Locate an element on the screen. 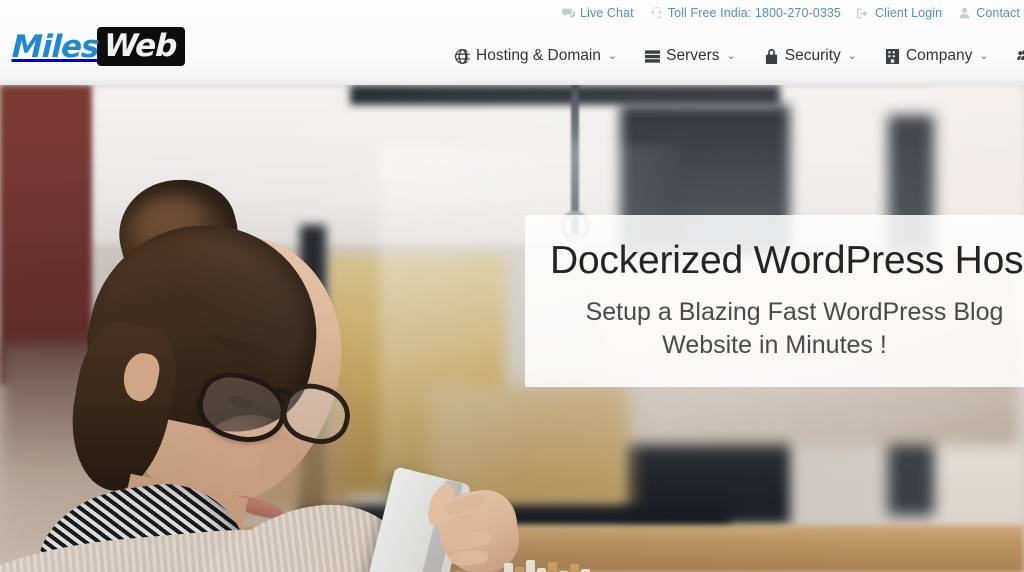  logo-web-box: Web is located at coordinates (141, 46).